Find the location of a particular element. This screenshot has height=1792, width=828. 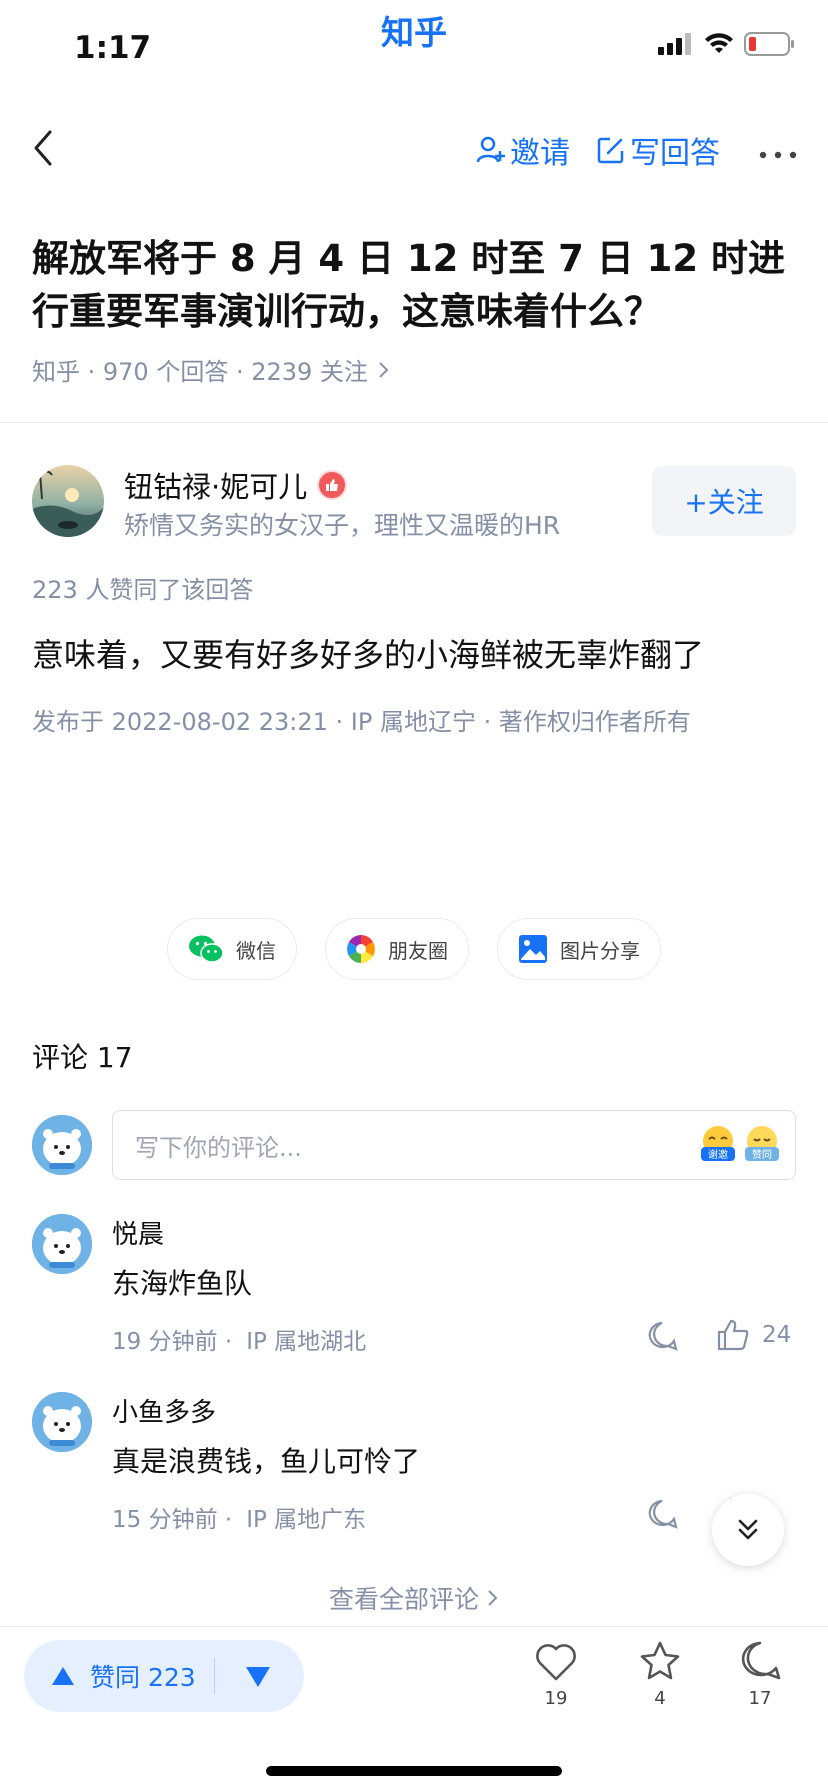

comment-time: 19 分钟前 · is located at coordinates (172, 1342).